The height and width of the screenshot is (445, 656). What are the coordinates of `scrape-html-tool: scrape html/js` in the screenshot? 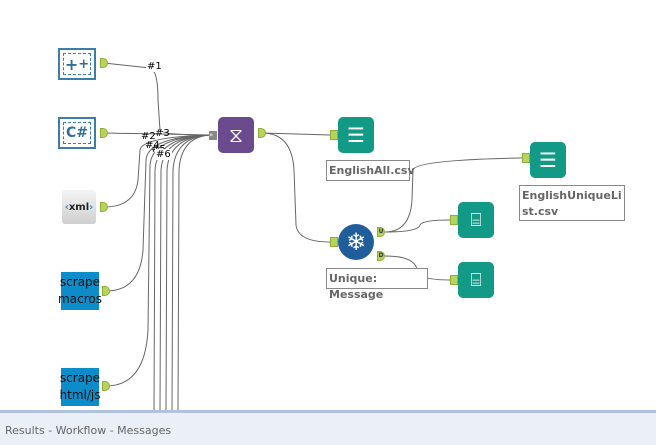 It's located at (80, 387).